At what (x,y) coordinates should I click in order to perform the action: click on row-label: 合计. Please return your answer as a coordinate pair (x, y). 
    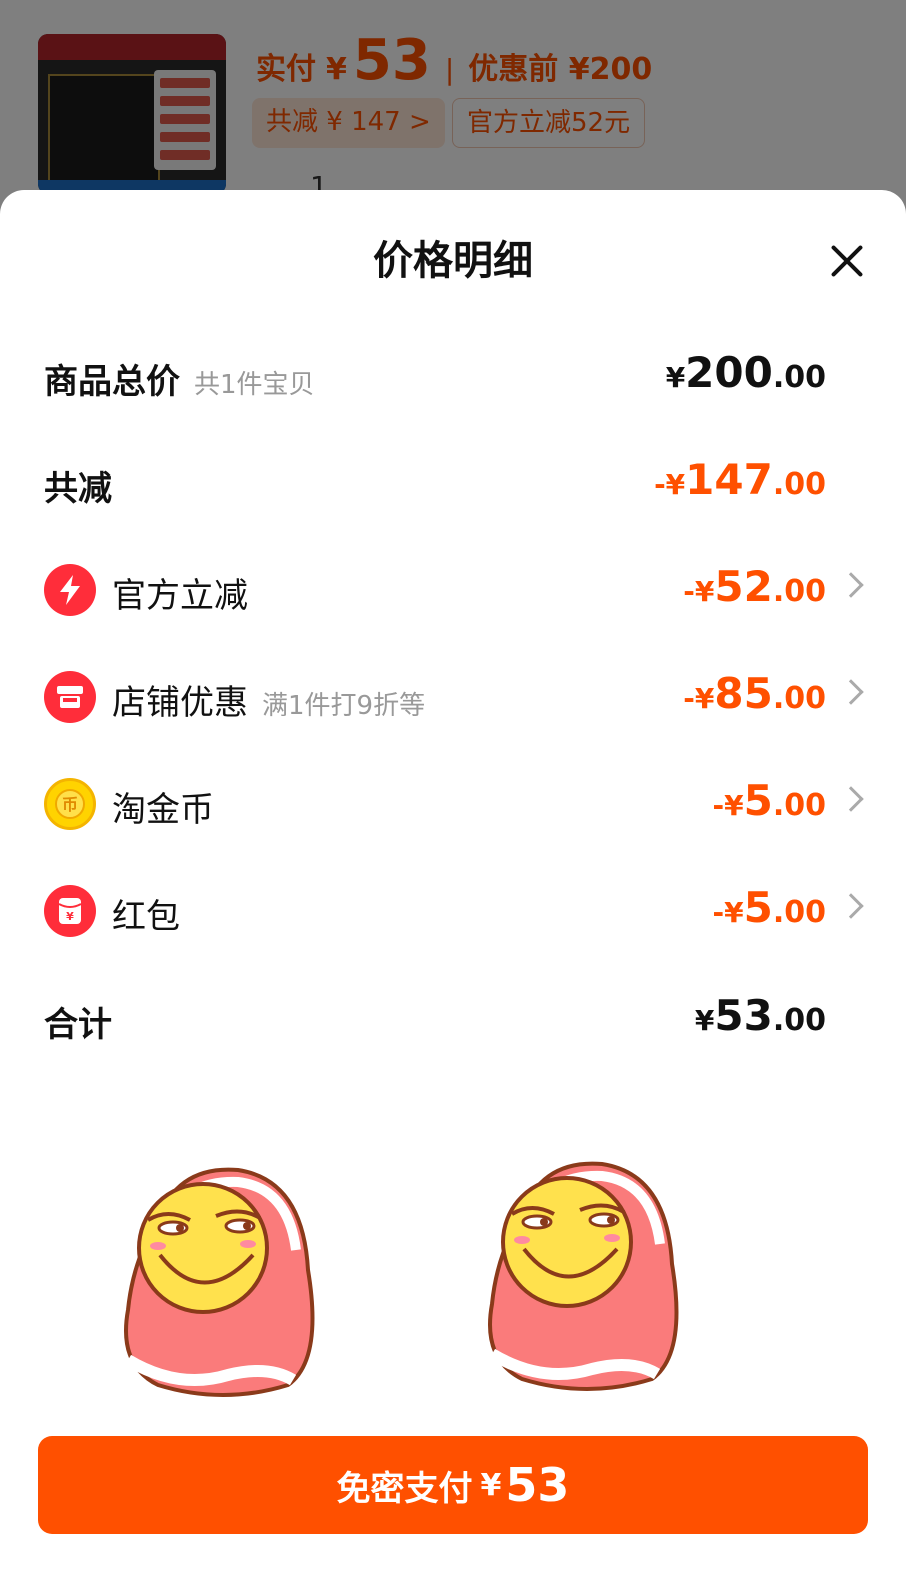
    Looking at the image, I should click on (78, 1025).